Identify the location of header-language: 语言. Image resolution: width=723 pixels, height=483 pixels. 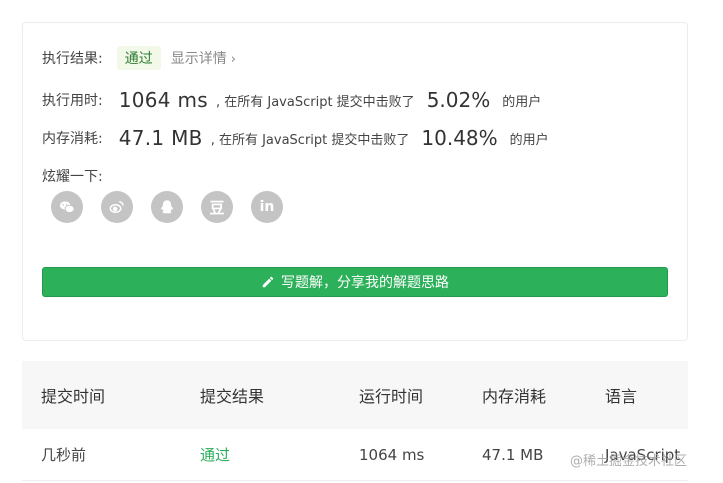
(621, 396).